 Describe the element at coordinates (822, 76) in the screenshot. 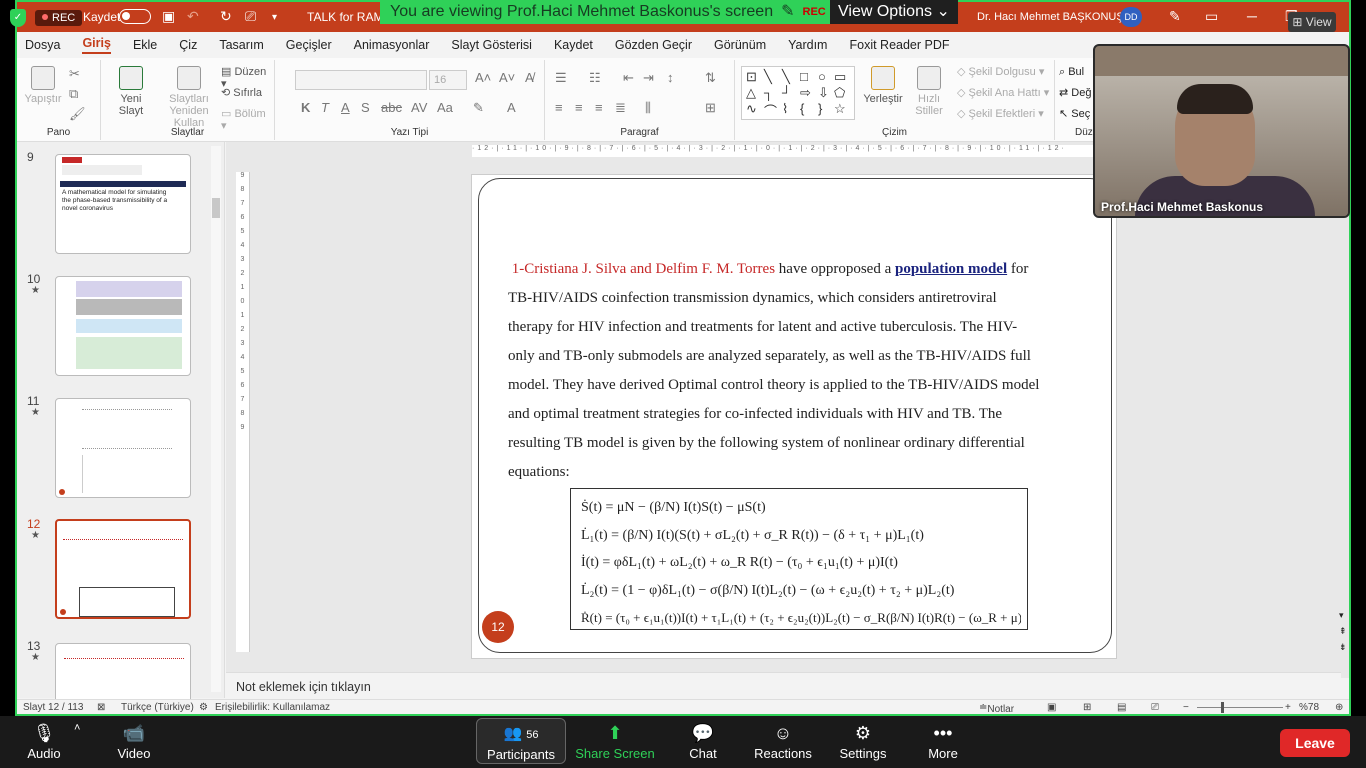

I see `oval-shape-icon: ○` at that location.